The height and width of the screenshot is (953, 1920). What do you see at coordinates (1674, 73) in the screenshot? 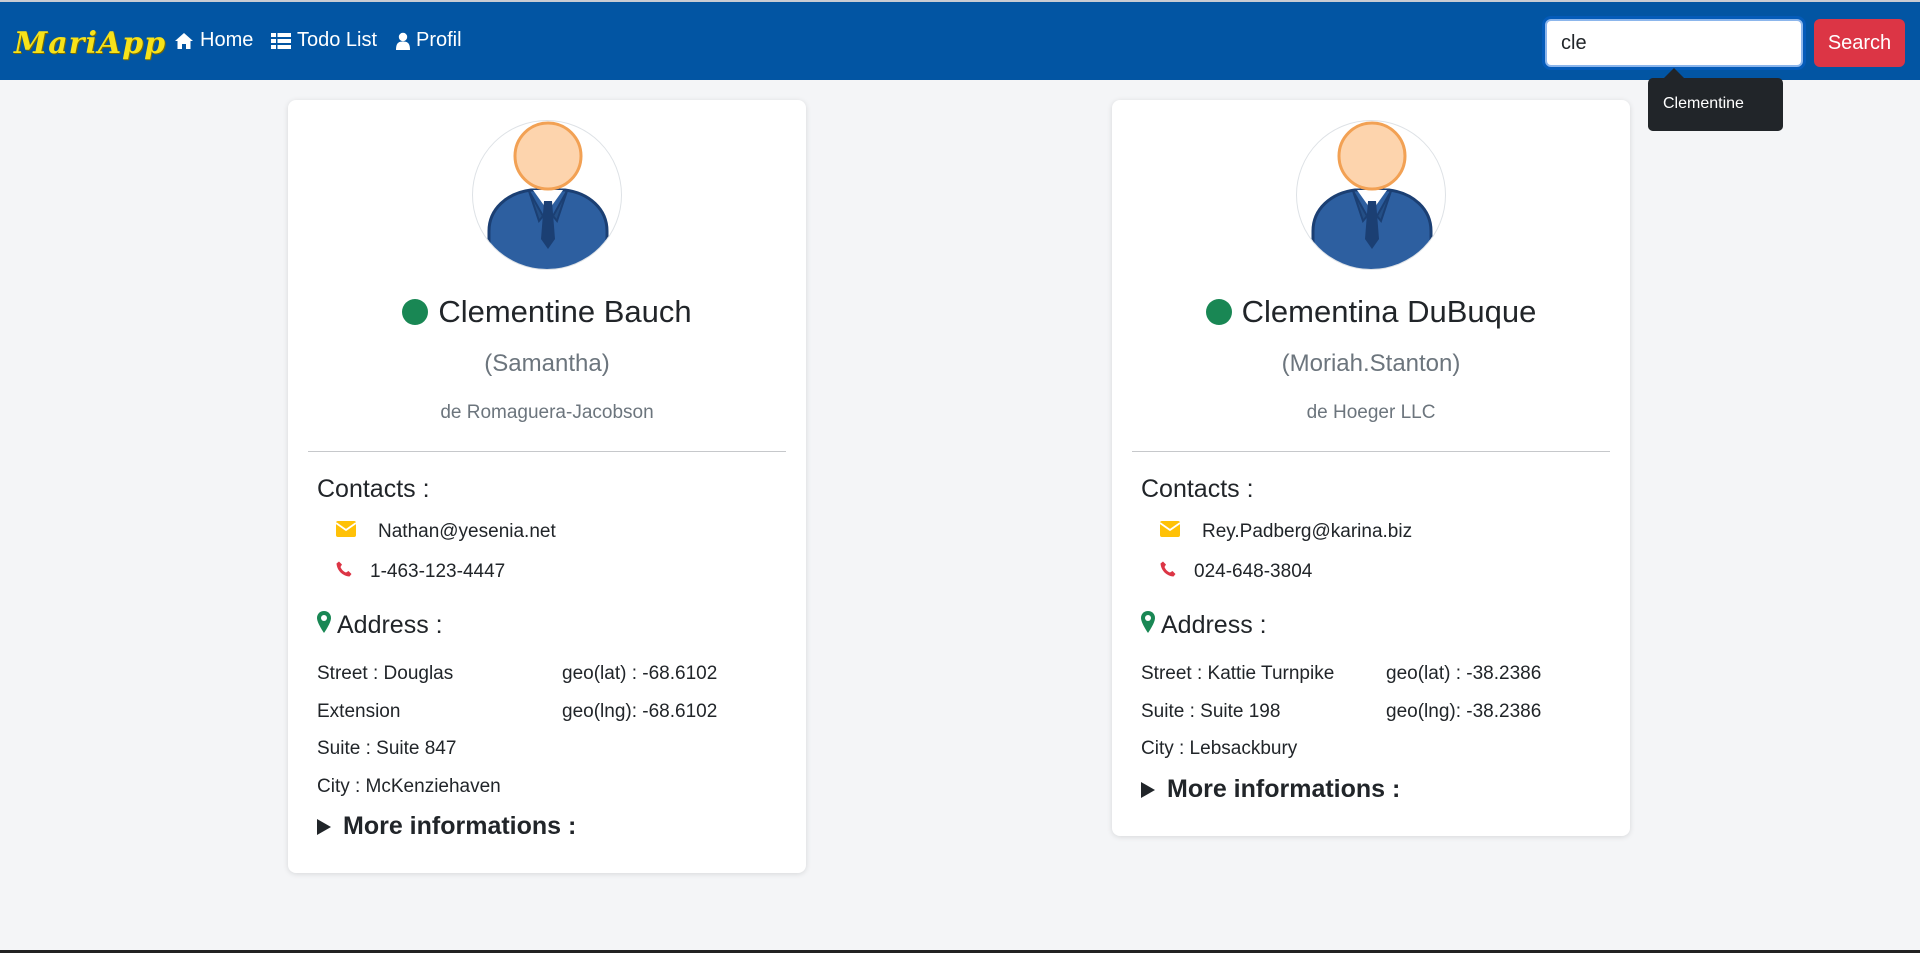
I see `suggestion-arrow` at bounding box center [1674, 73].